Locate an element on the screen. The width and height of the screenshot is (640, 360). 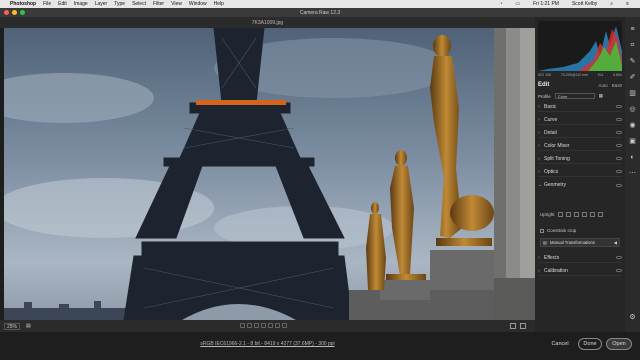
menu-image: Image is located at coordinates (81, 4).